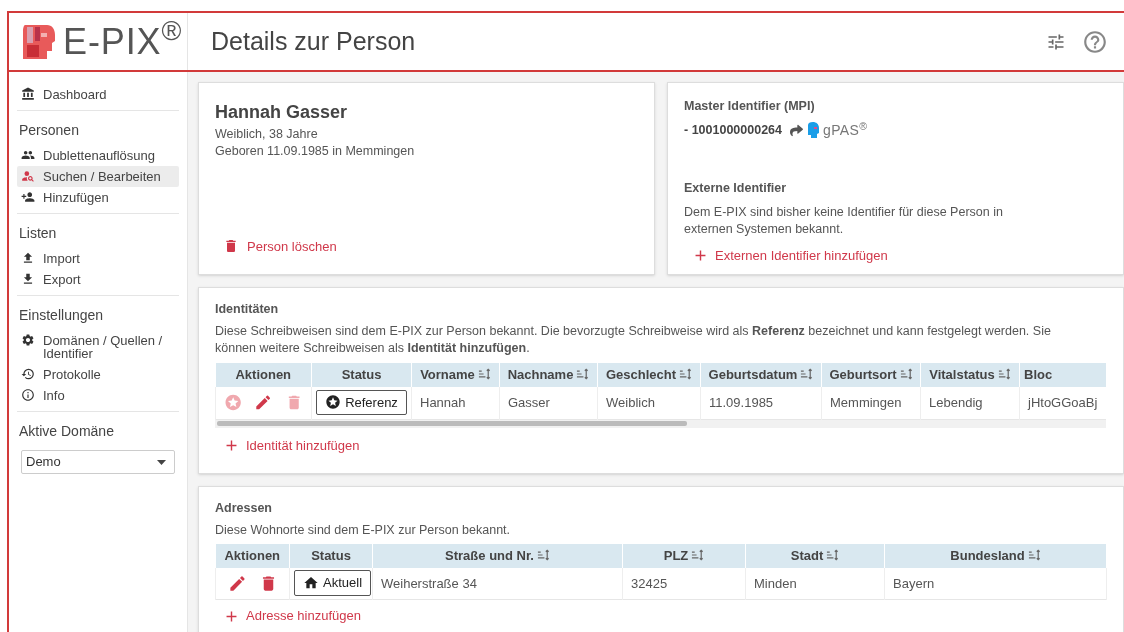 This screenshot has width=1124, height=632. I want to click on help-icon, so click(1095, 41).